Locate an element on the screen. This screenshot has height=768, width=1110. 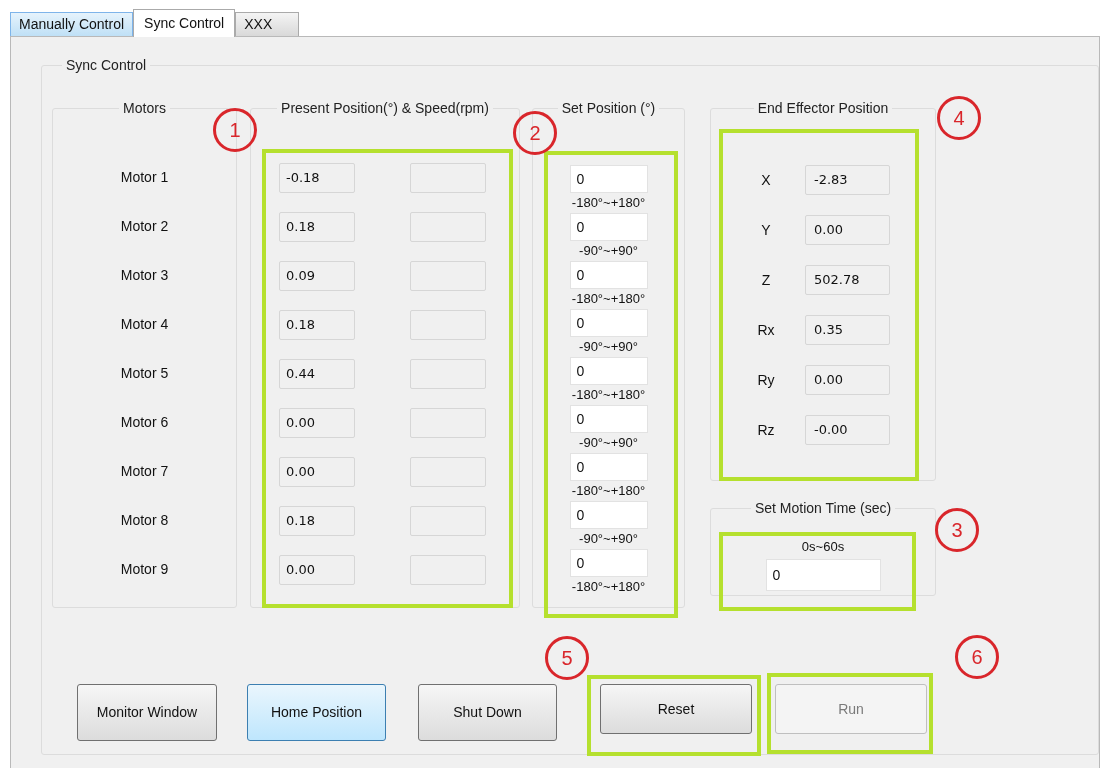
group-title: Sync Control is located at coordinates (106, 65).